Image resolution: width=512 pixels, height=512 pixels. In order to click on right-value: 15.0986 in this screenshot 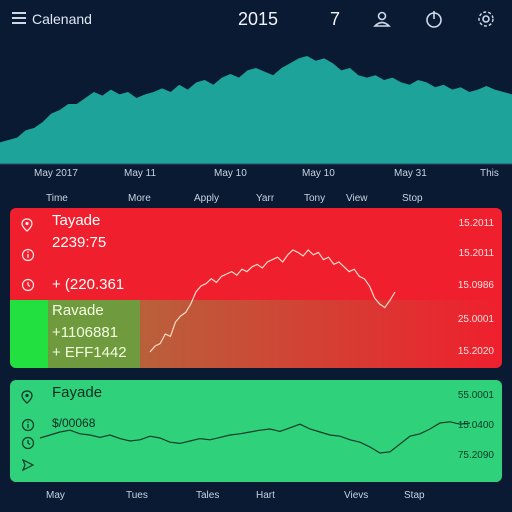, I will do `click(475, 285)`.